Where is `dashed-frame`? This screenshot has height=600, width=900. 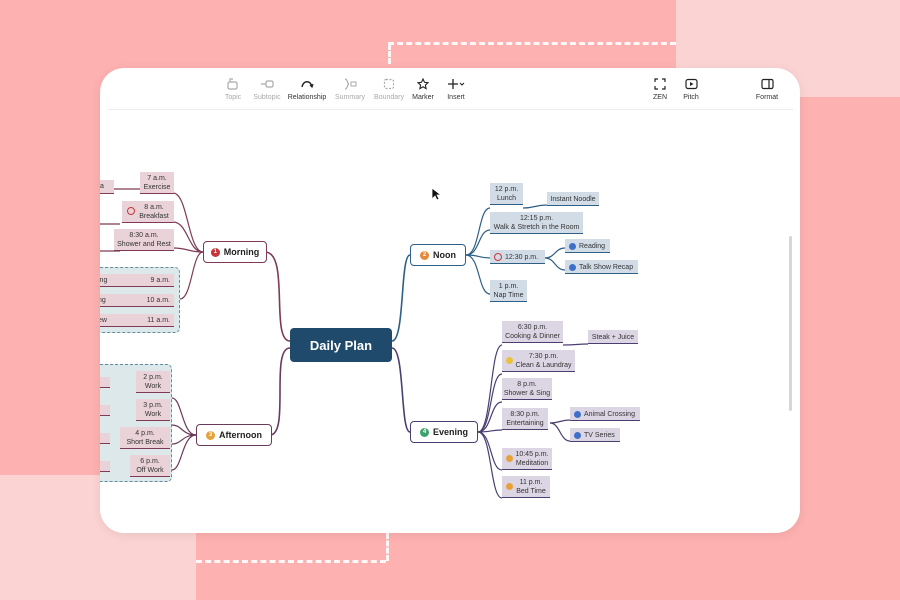 dashed-frame is located at coordinates (389, 54).